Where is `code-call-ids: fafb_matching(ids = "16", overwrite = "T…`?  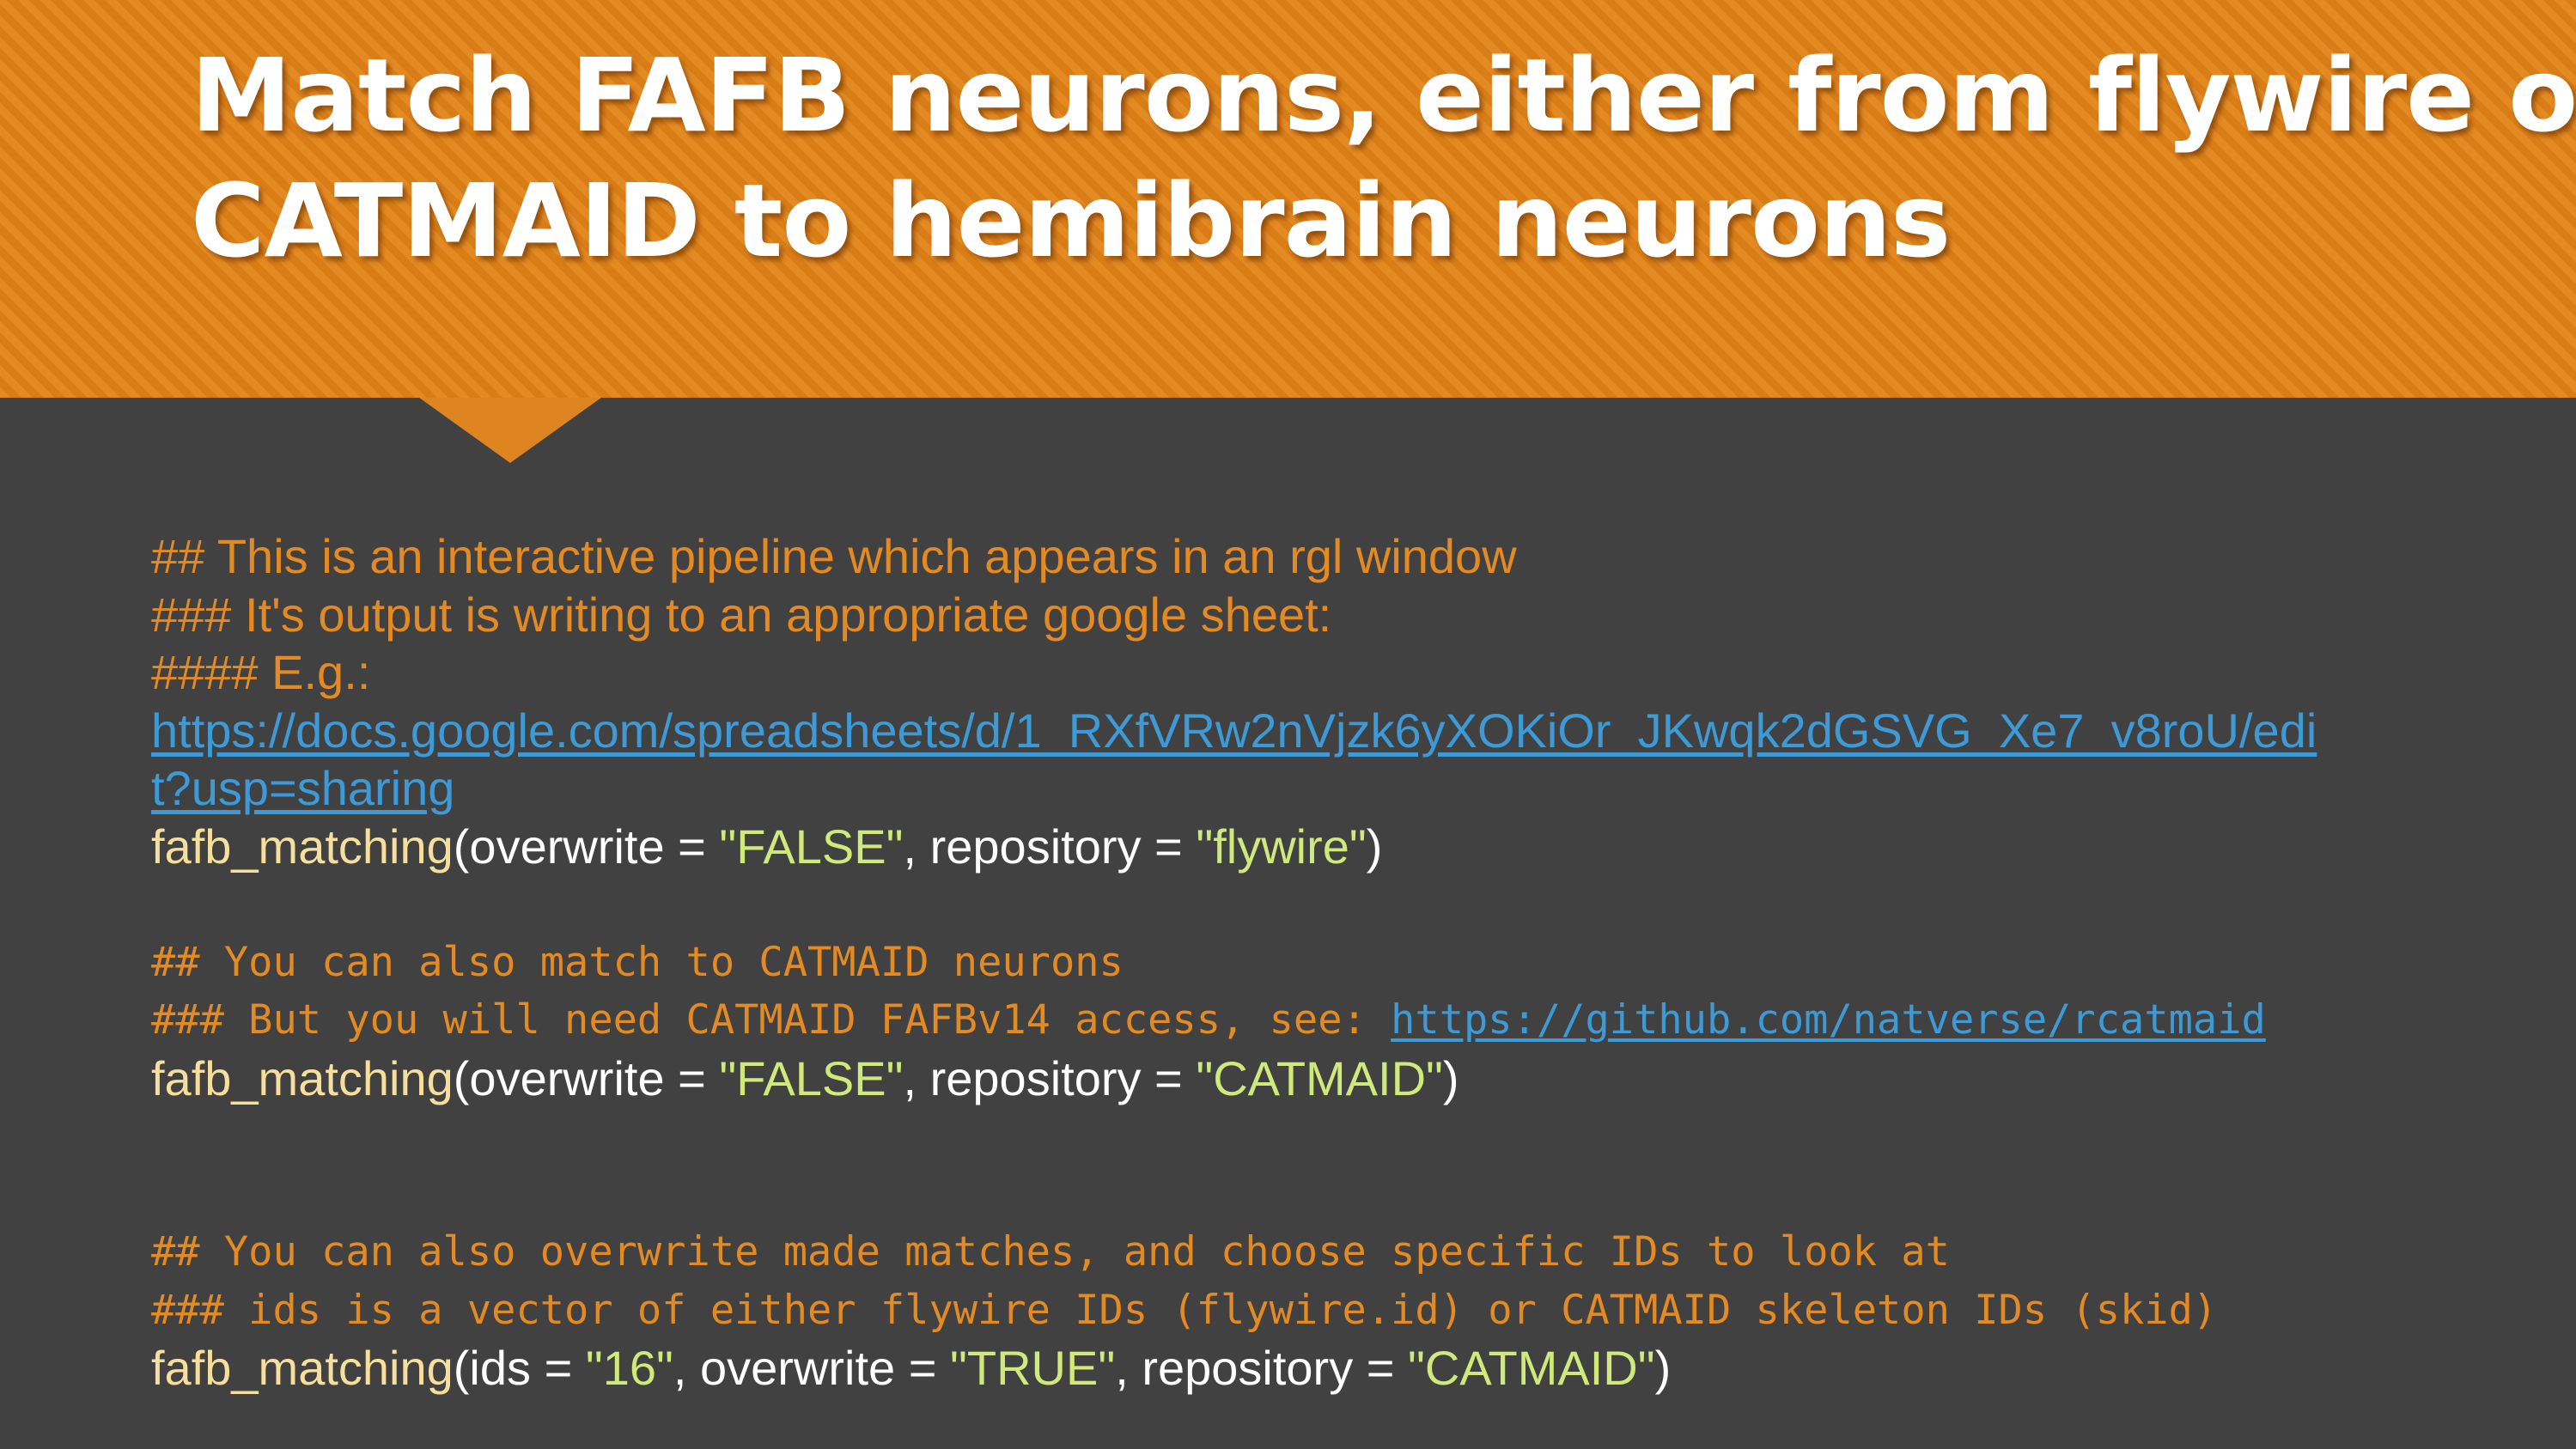 code-call-ids: fafb_matching(ids = "16", overwrite = "T… is located at coordinates (1319, 1368).